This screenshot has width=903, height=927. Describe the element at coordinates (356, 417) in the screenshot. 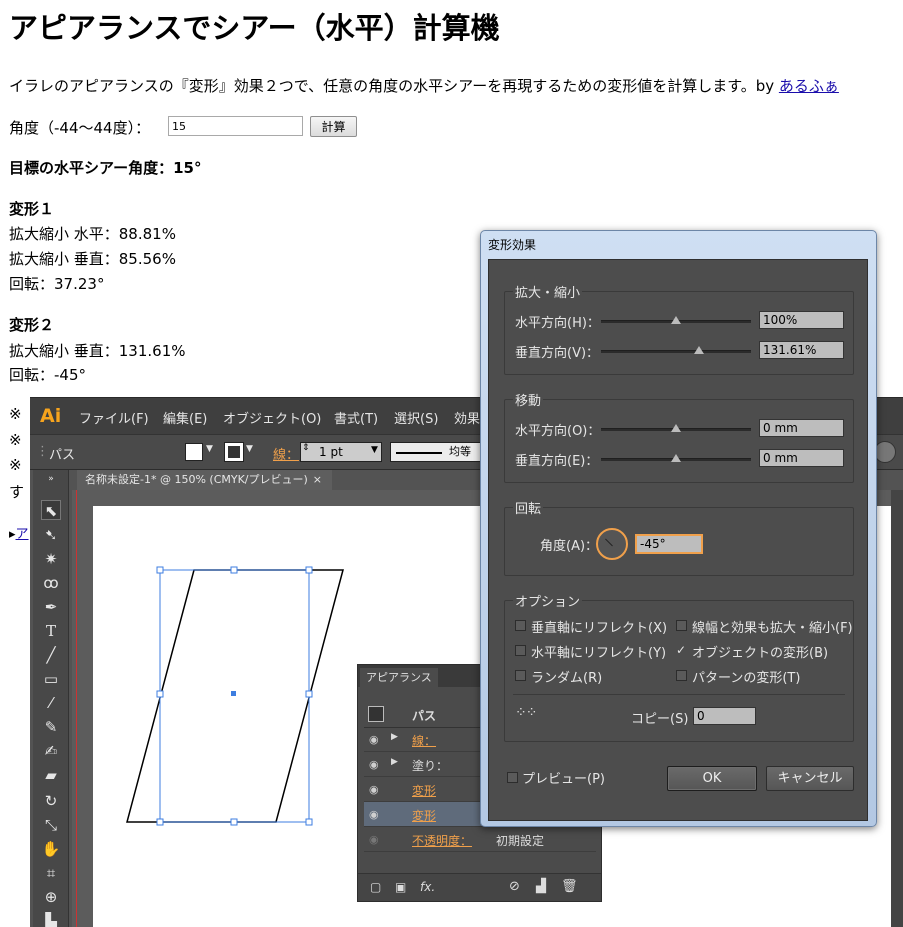

I see `menu-type: 書式(T)` at that location.